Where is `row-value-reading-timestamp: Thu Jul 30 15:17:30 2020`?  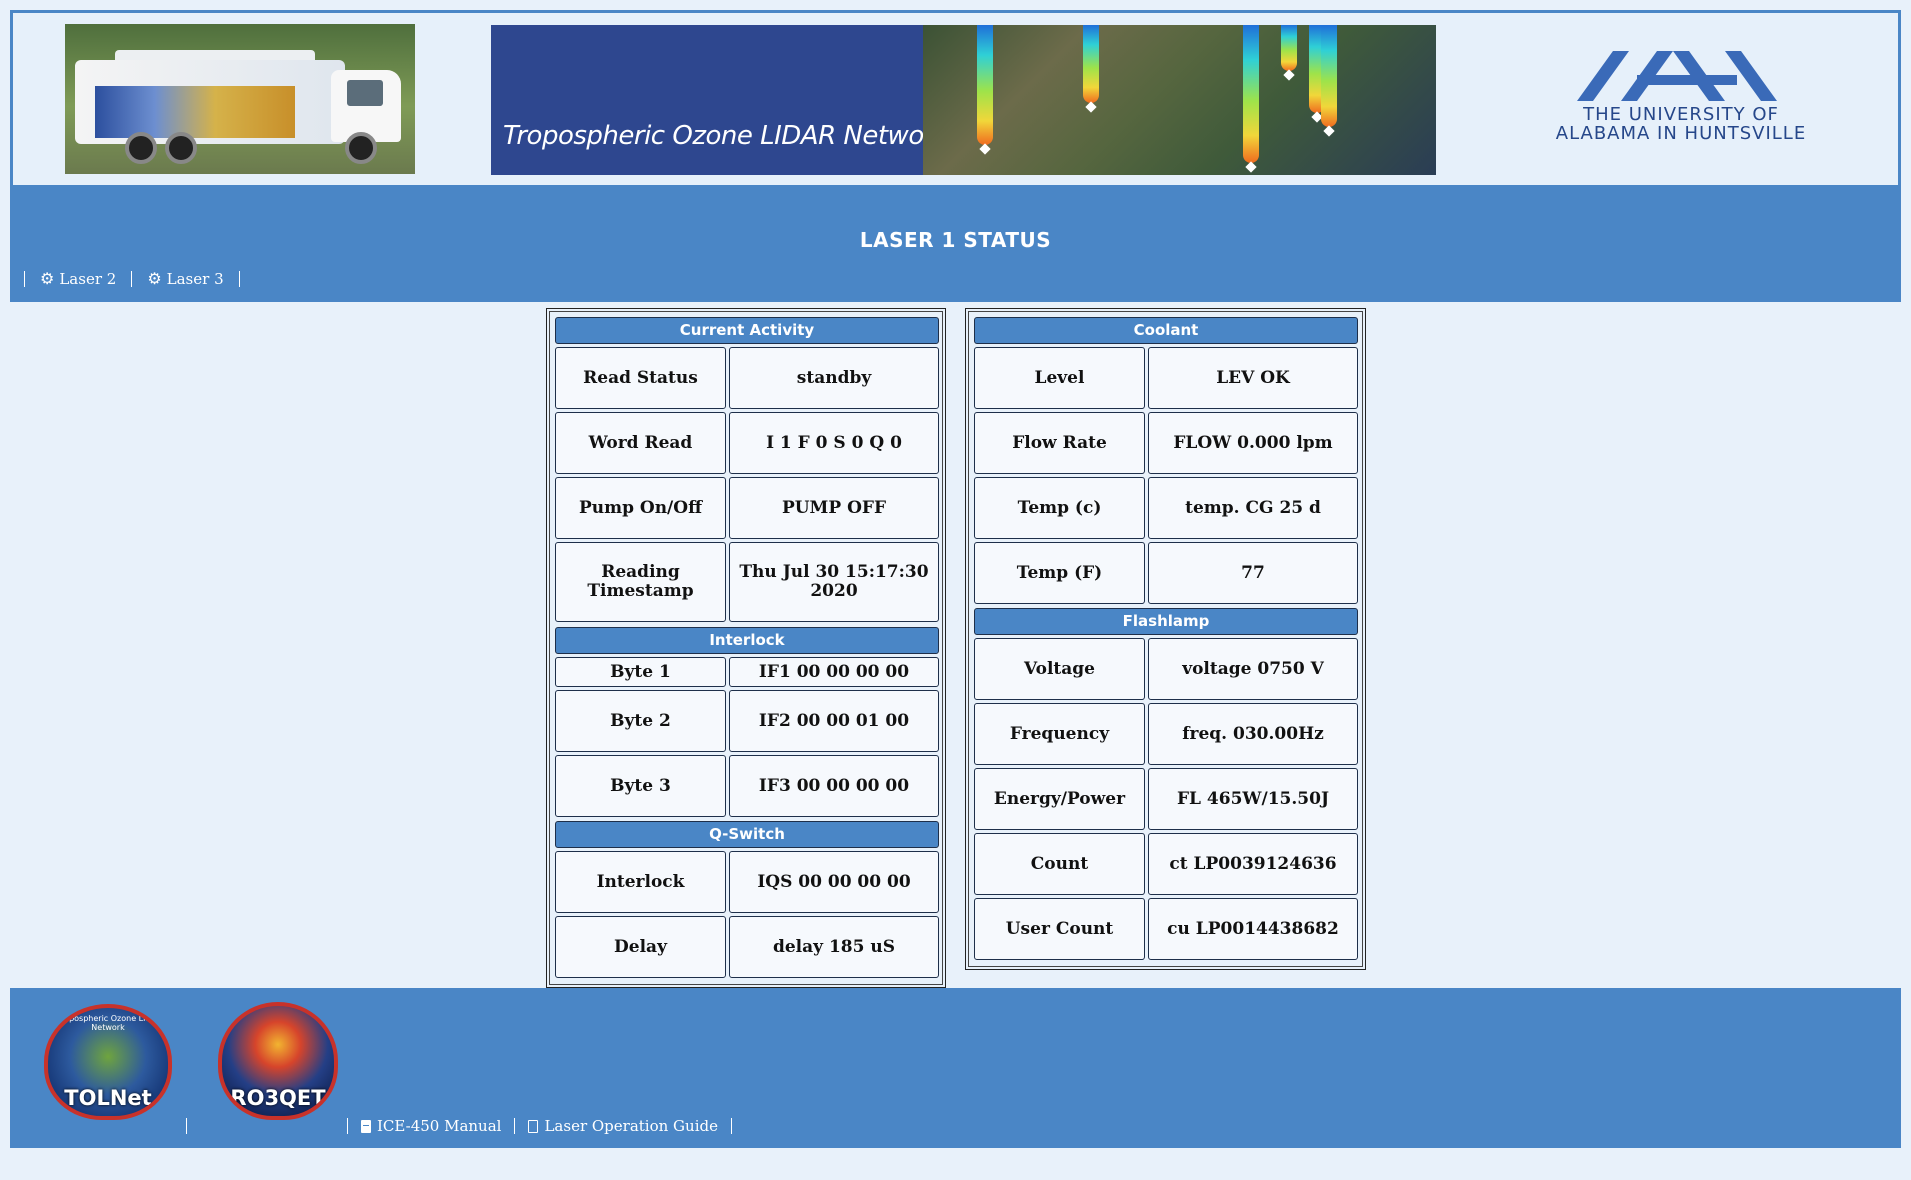 row-value-reading-timestamp: Thu Jul 30 15:17:30 2020 is located at coordinates (834, 582).